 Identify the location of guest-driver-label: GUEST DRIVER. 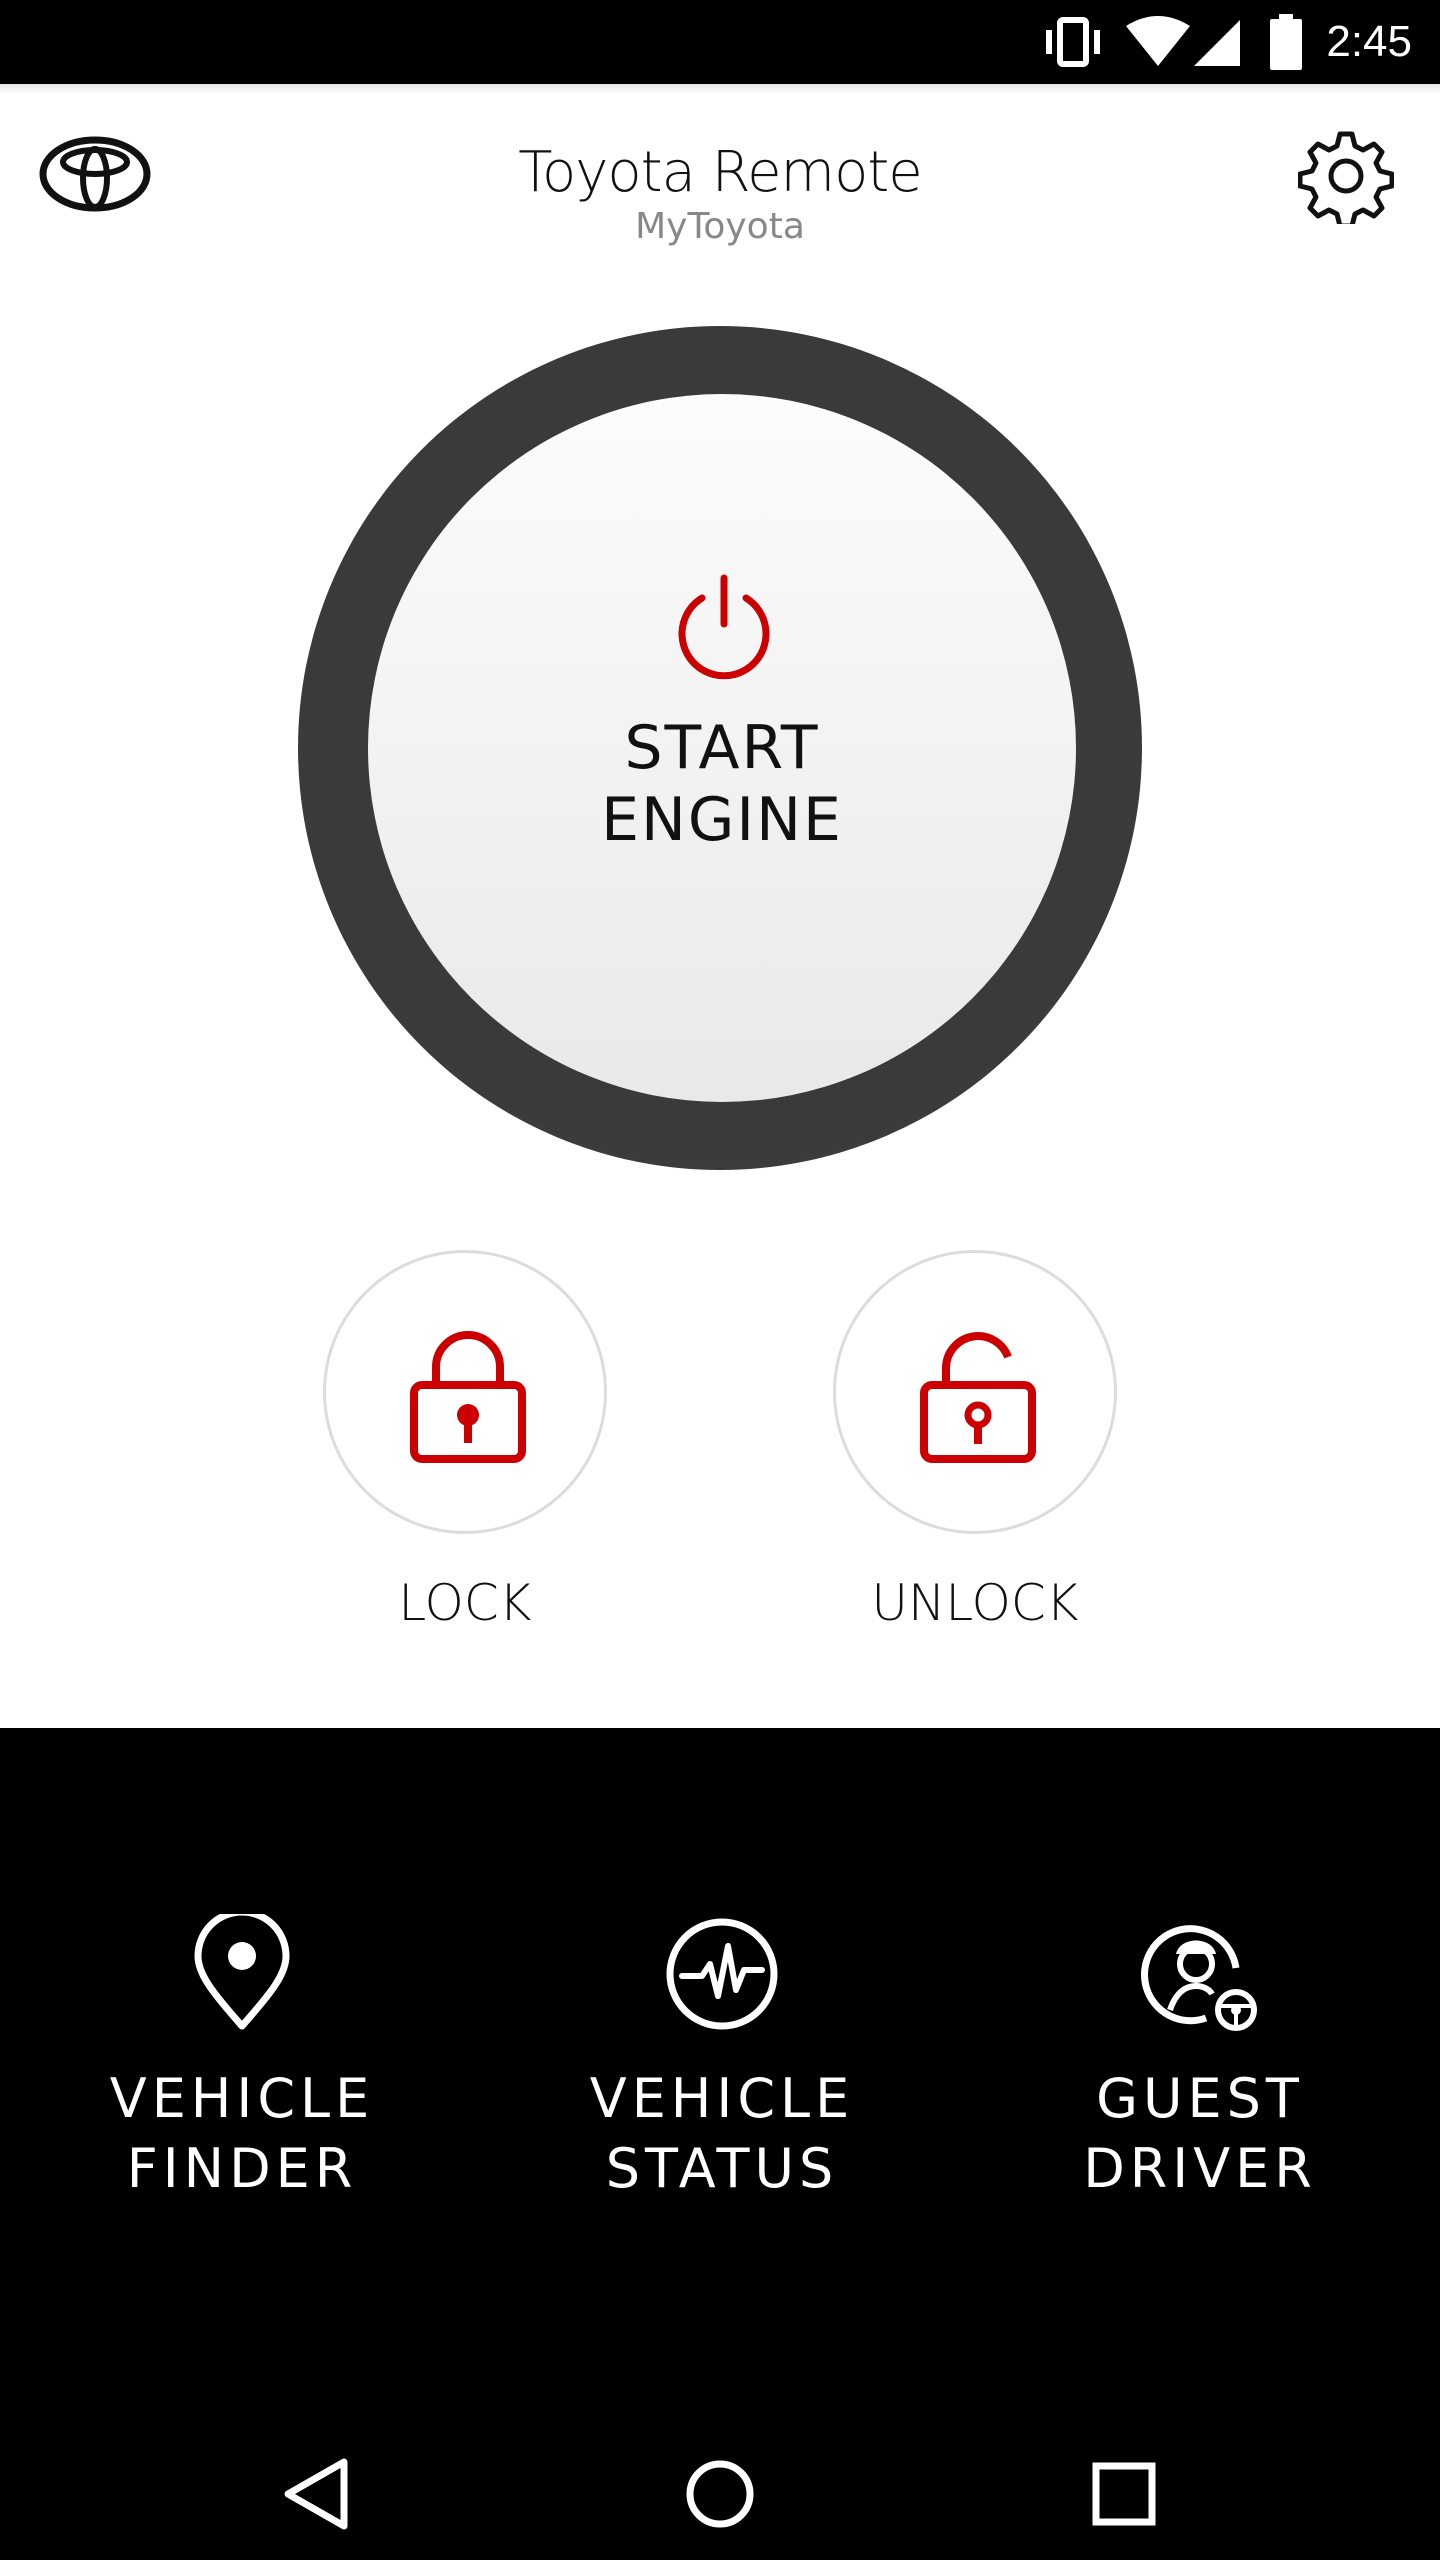
(1200, 2134).